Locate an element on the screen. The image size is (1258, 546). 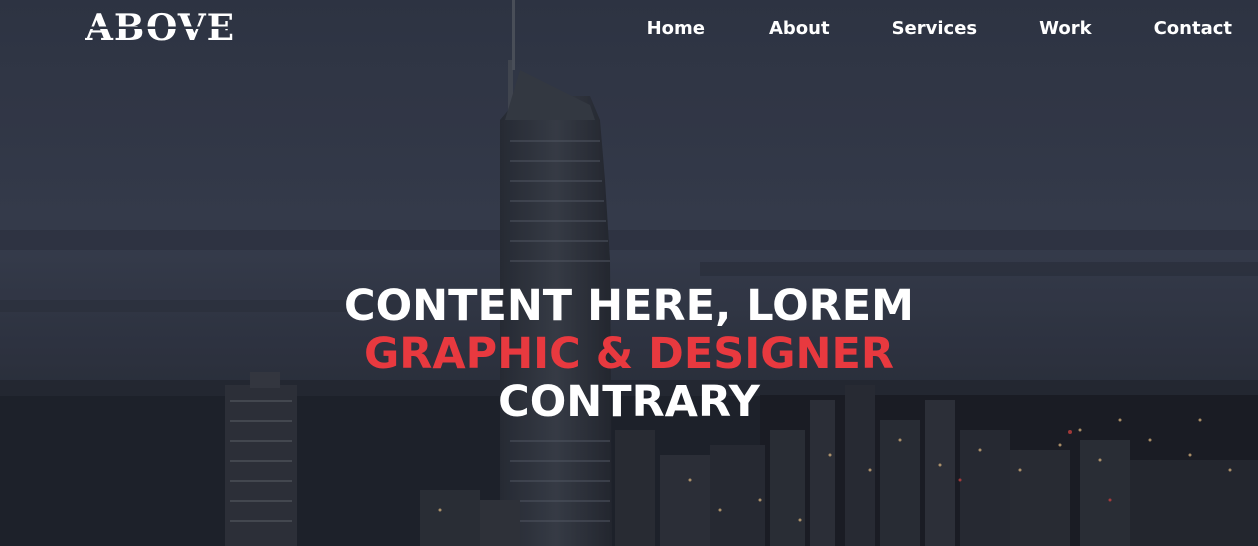
main-navigation: Home About Services Work Contact is located at coordinates (939, 29).